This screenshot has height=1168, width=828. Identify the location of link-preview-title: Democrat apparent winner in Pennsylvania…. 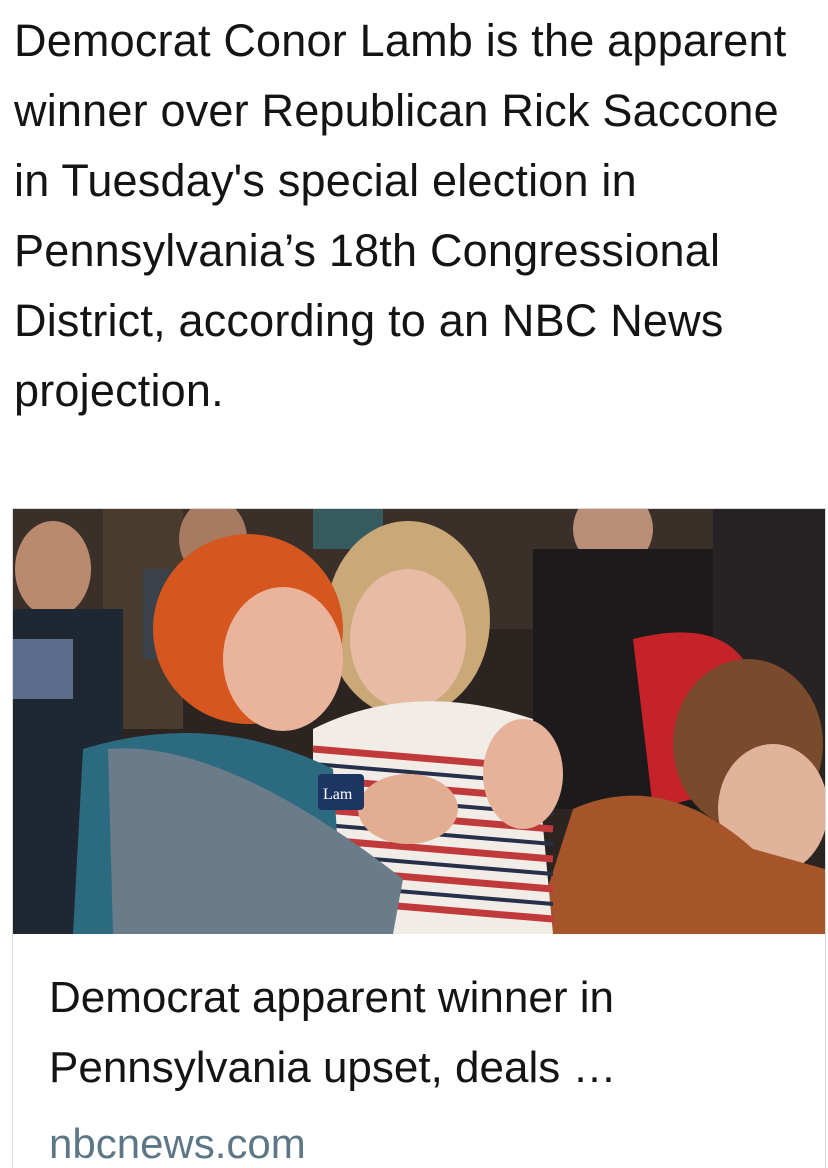
(429, 1033).